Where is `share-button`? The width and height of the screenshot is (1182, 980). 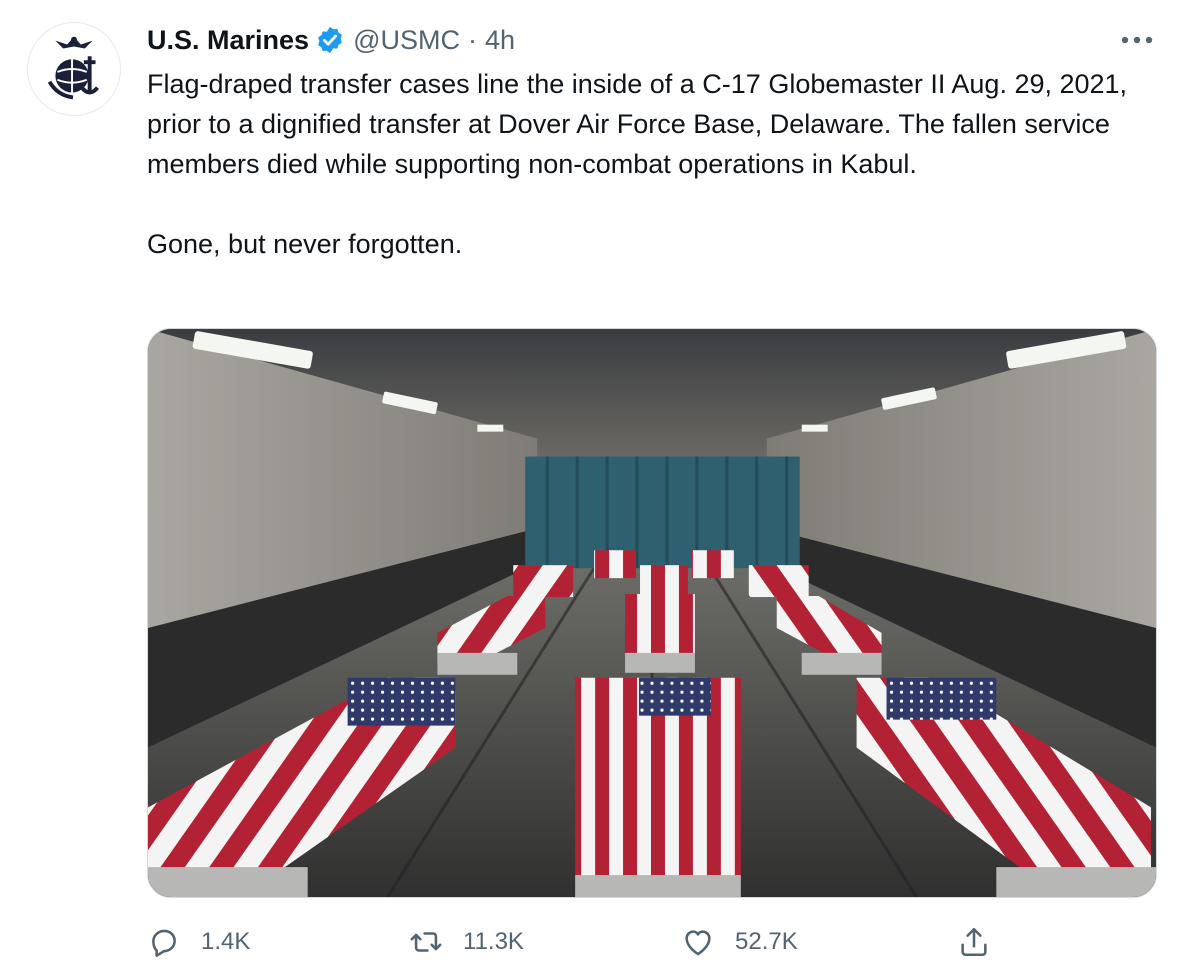
share-button is located at coordinates (974, 942).